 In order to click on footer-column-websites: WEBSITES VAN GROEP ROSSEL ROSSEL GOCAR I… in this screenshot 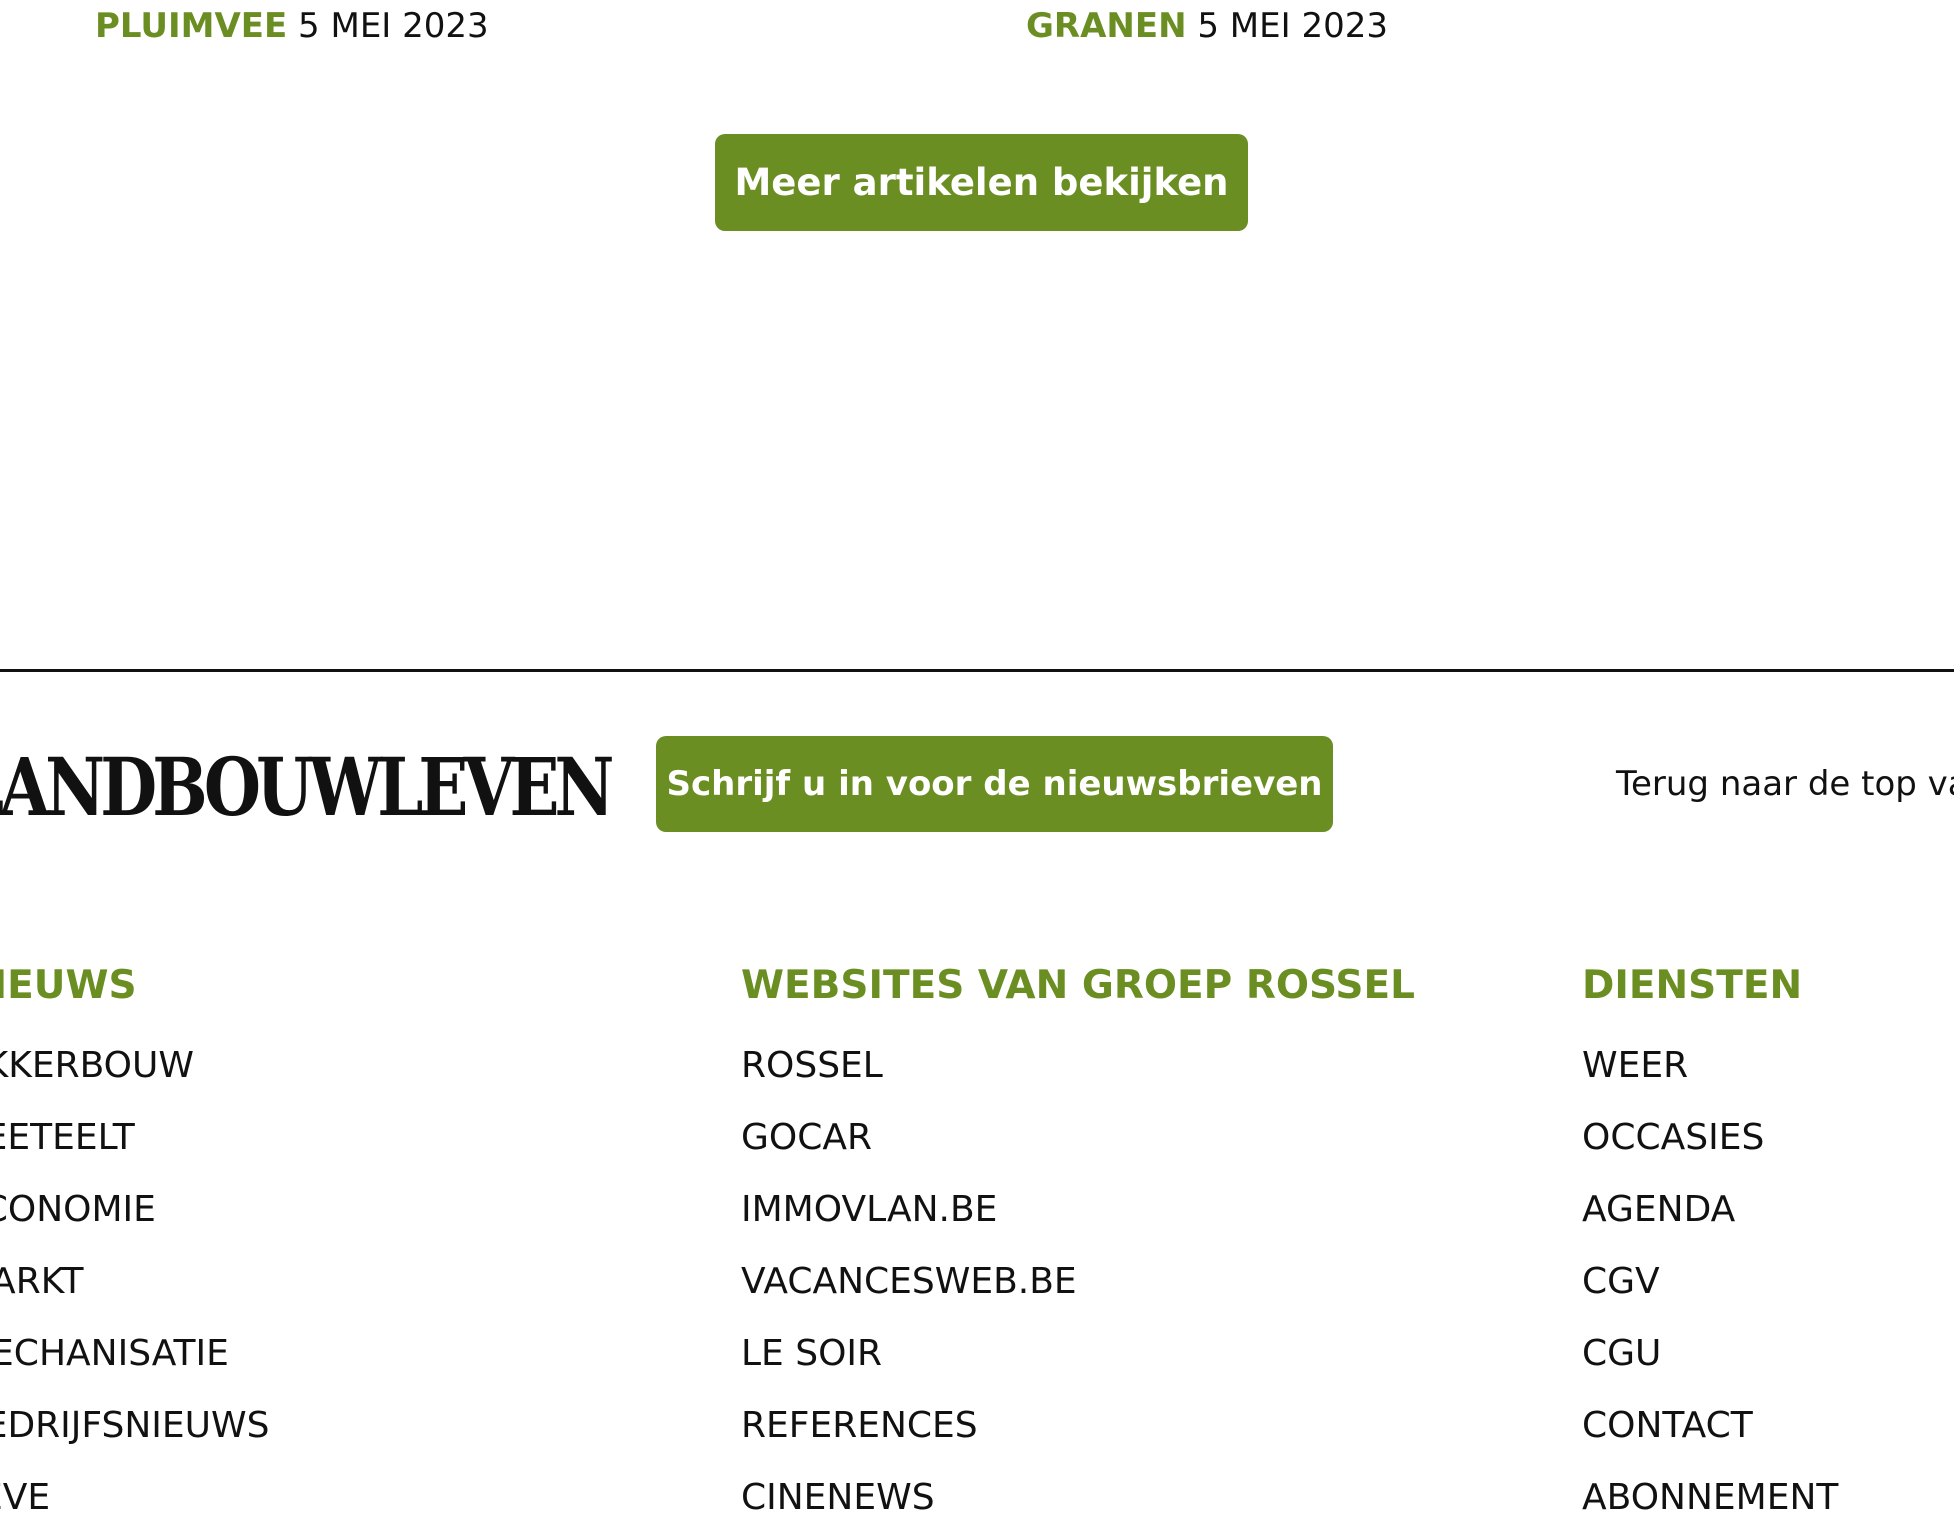, I will do `click(1078, 1236)`.